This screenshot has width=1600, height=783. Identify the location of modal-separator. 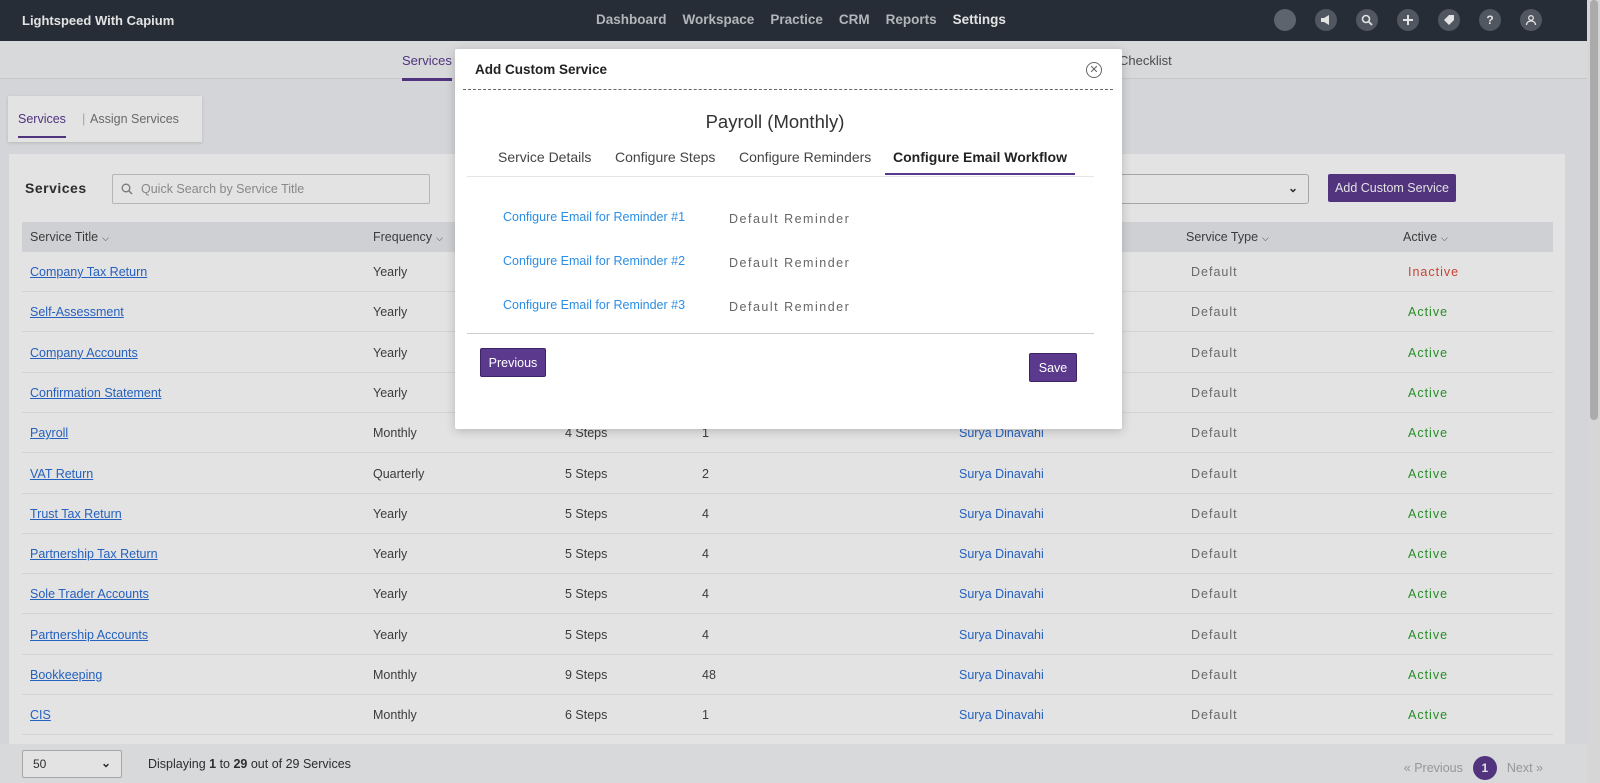
(780, 333).